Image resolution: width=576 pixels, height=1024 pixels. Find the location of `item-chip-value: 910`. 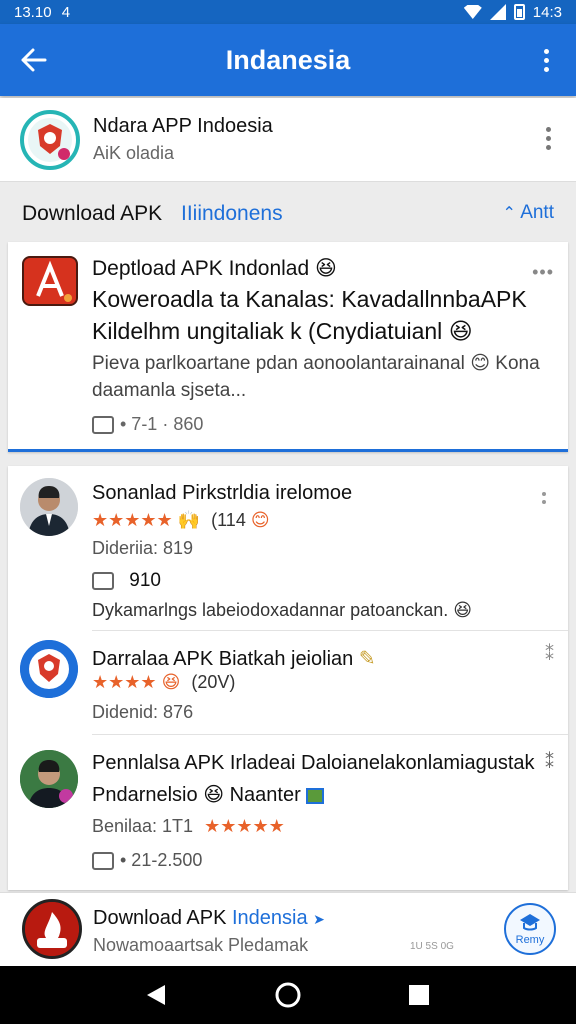

item-chip-value: 910 is located at coordinates (145, 580).